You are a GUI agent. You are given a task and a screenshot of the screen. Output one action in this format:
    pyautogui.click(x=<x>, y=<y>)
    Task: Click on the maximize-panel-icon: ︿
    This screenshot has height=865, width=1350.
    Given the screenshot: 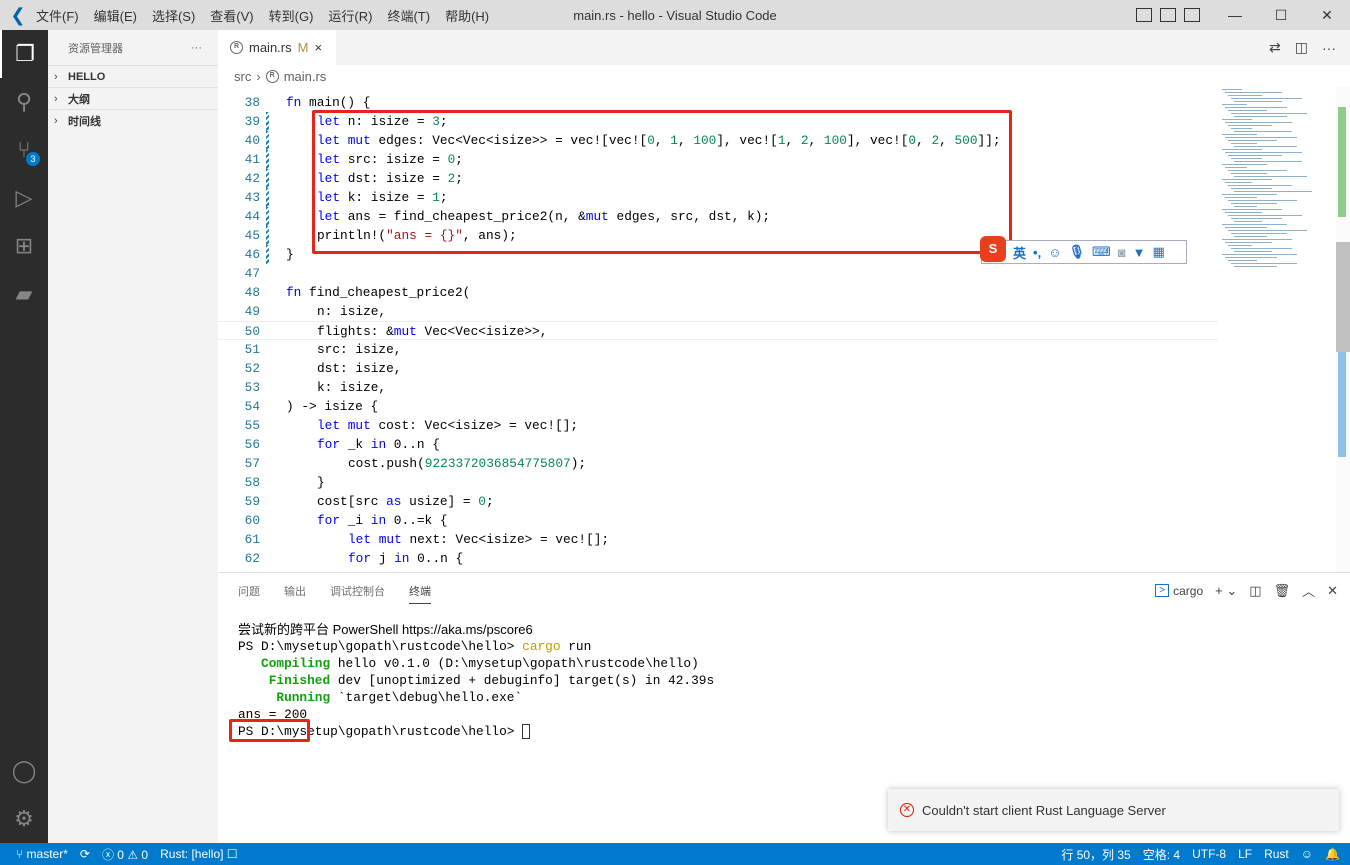 What is the action you would take?
    pyautogui.click(x=1308, y=590)
    